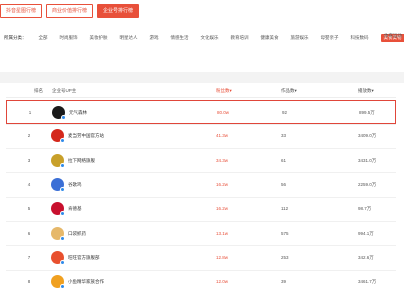 The image size is (404, 293). What do you see at coordinates (367, 160) in the screenshot?
I see `row-plays: 3431.0万` at bounding box center [367, 160].